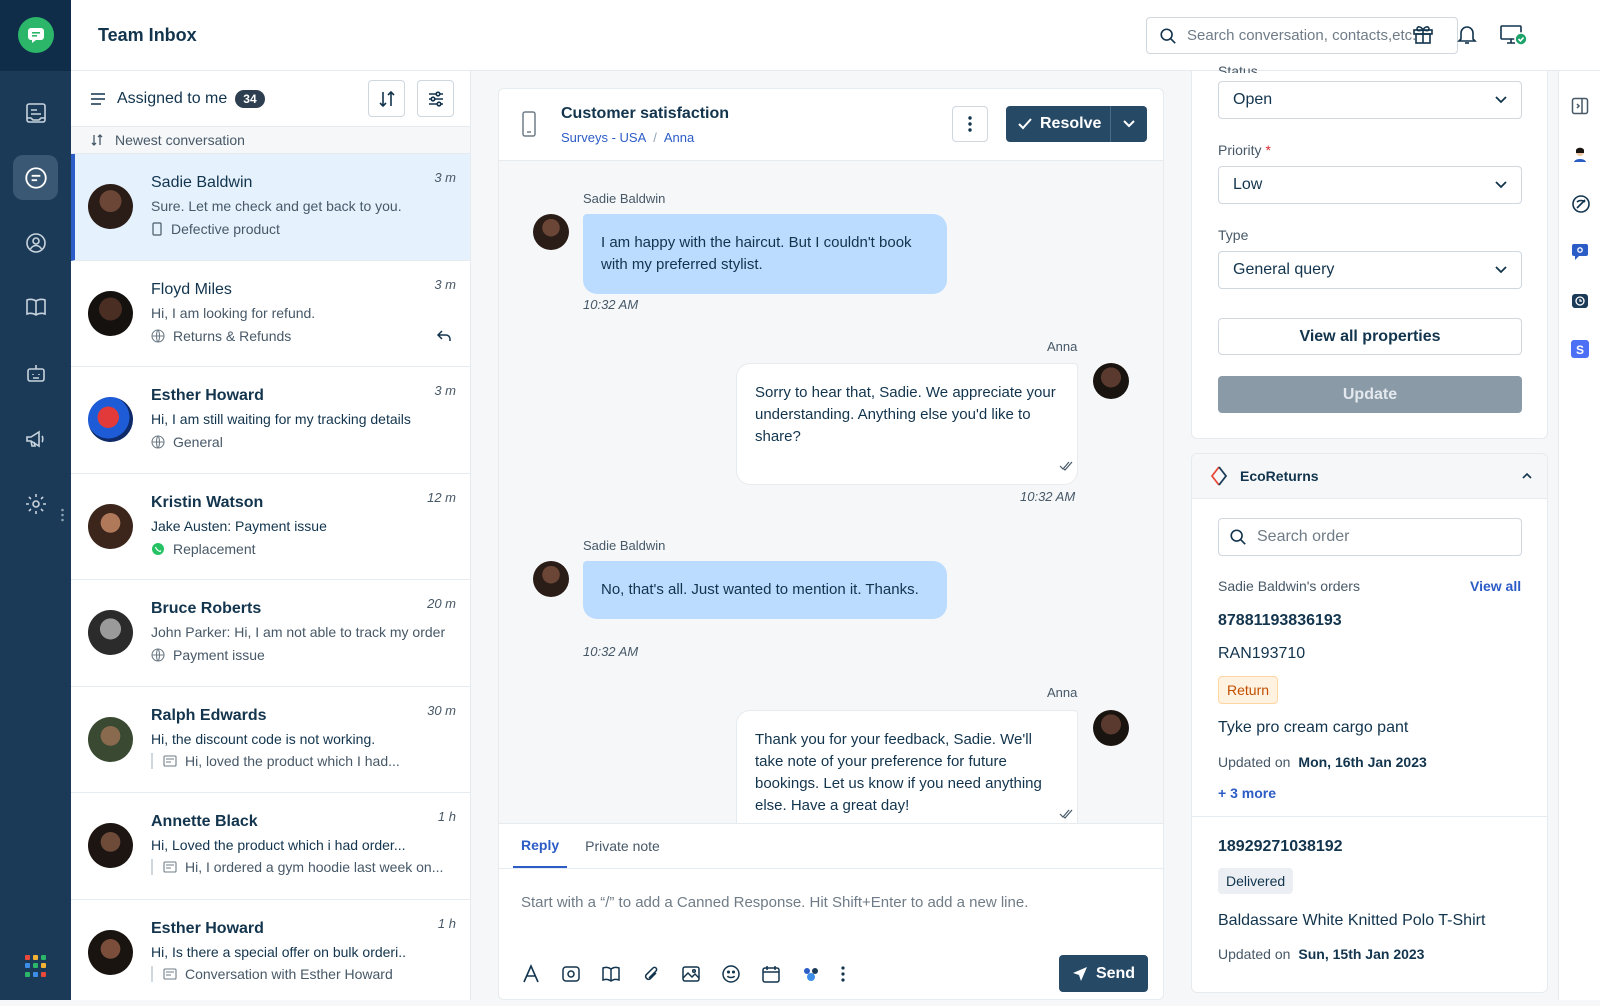 Image resolution: width=1600 pixels, height=1006 pixels. I want to click on agent-status-icon, so click(1513, 34).